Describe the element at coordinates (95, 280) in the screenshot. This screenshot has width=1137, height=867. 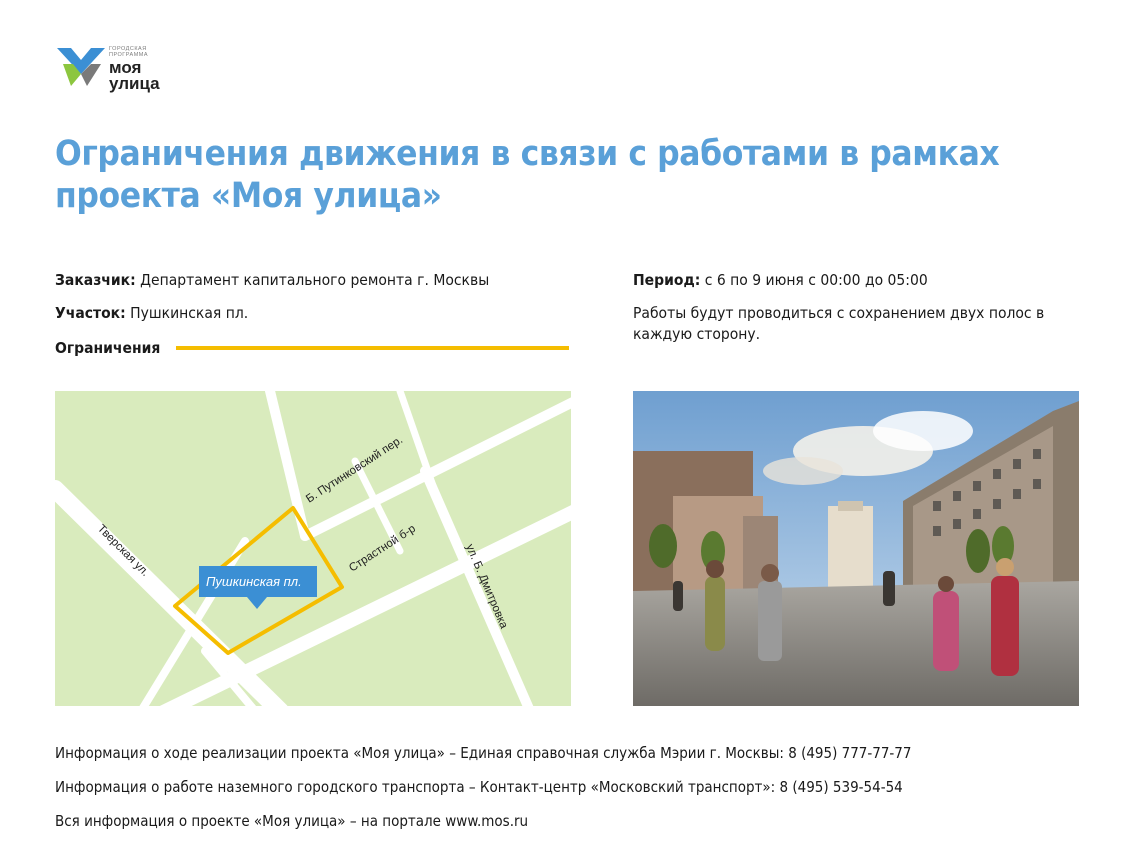
I see `customer-label: Заказчик:` at that location.